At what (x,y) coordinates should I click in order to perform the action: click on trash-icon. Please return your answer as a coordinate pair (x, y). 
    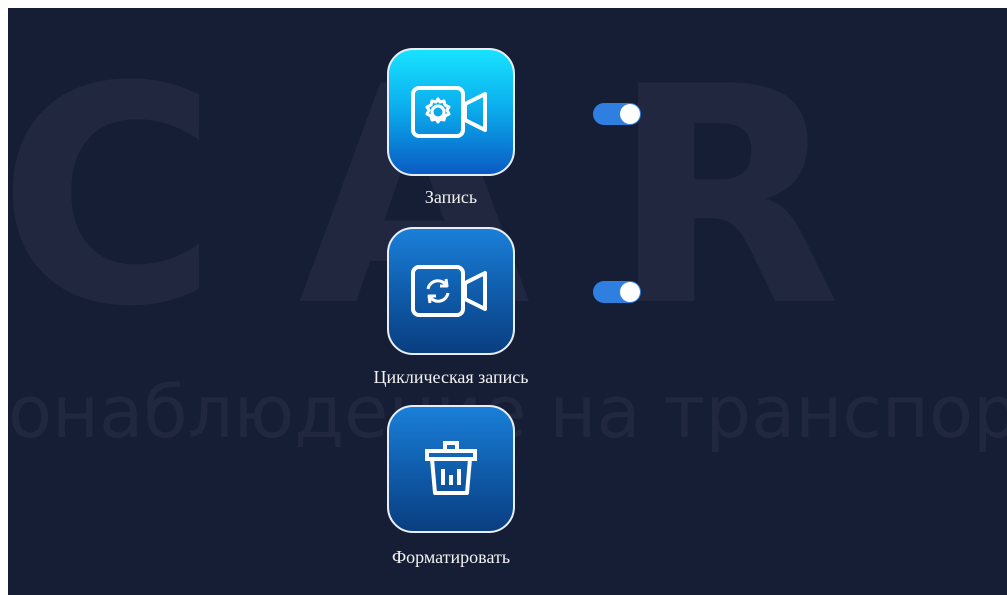
    Looking at the image, I should click on (451, 469).